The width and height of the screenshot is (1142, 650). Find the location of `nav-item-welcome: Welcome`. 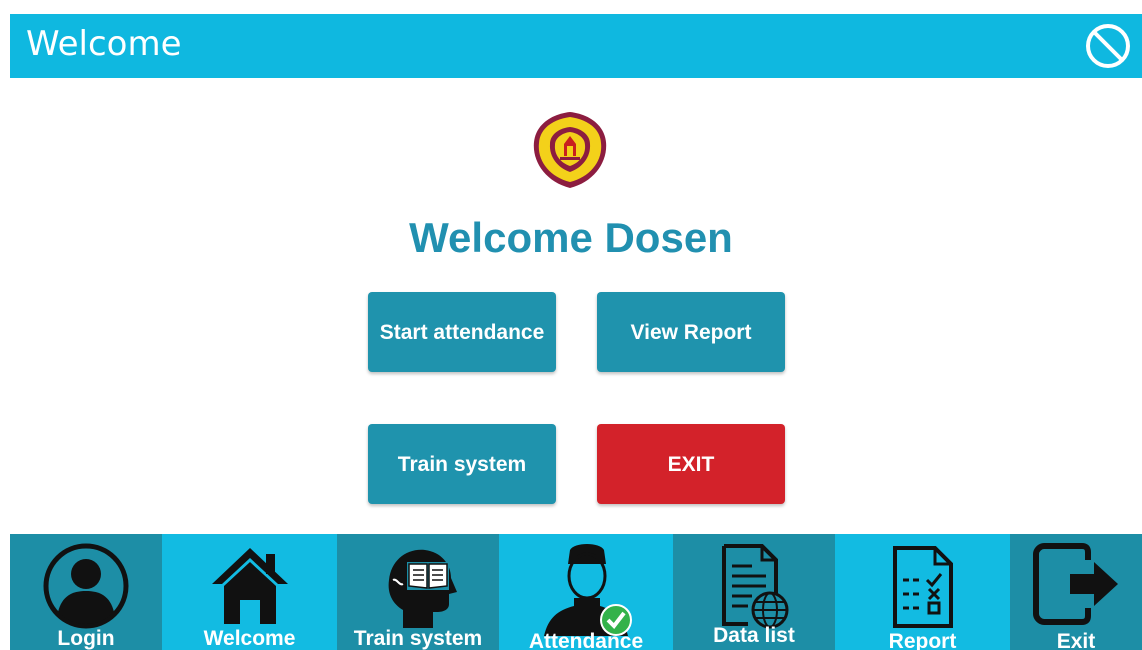

nav-item-welcome: Welcome is located at coordinates (249, 592).